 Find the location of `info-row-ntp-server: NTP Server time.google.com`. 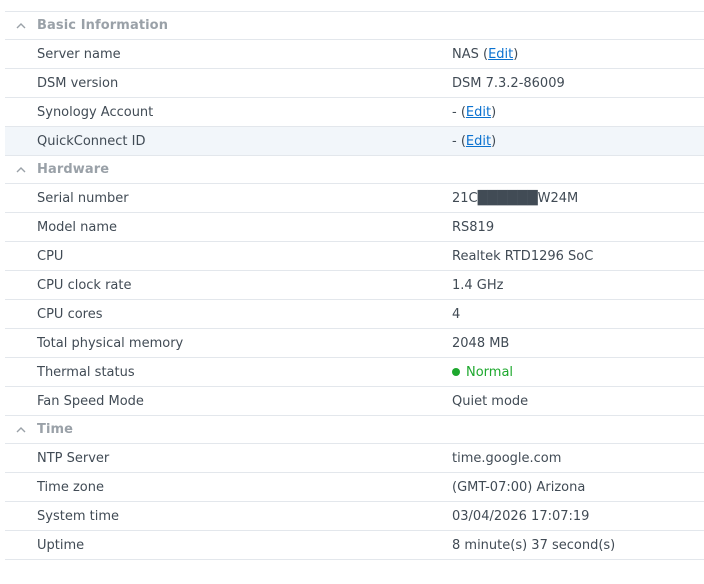

info-row-ntp-server: NTP Server time.google.com is located at coordinates (354, 458).